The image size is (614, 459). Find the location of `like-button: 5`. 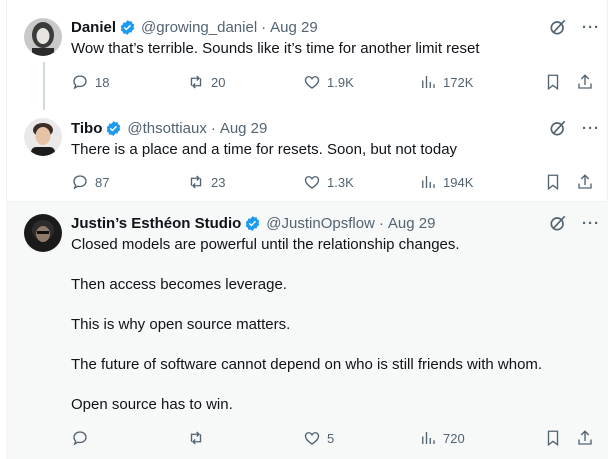

like-button: 5 is located at coordinates (361, 438).